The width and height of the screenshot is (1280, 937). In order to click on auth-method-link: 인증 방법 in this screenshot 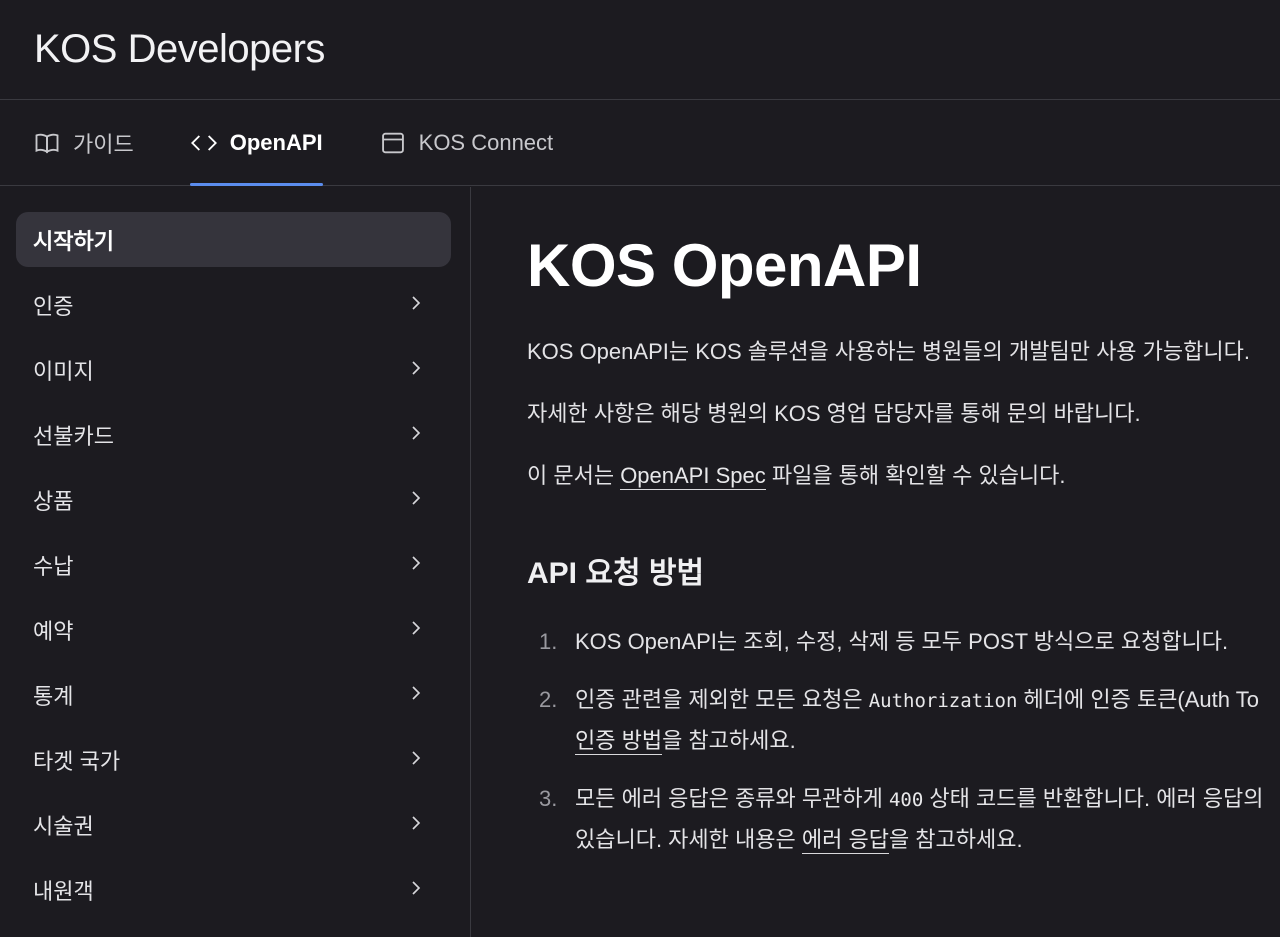, I will do `click(619, 741)`.